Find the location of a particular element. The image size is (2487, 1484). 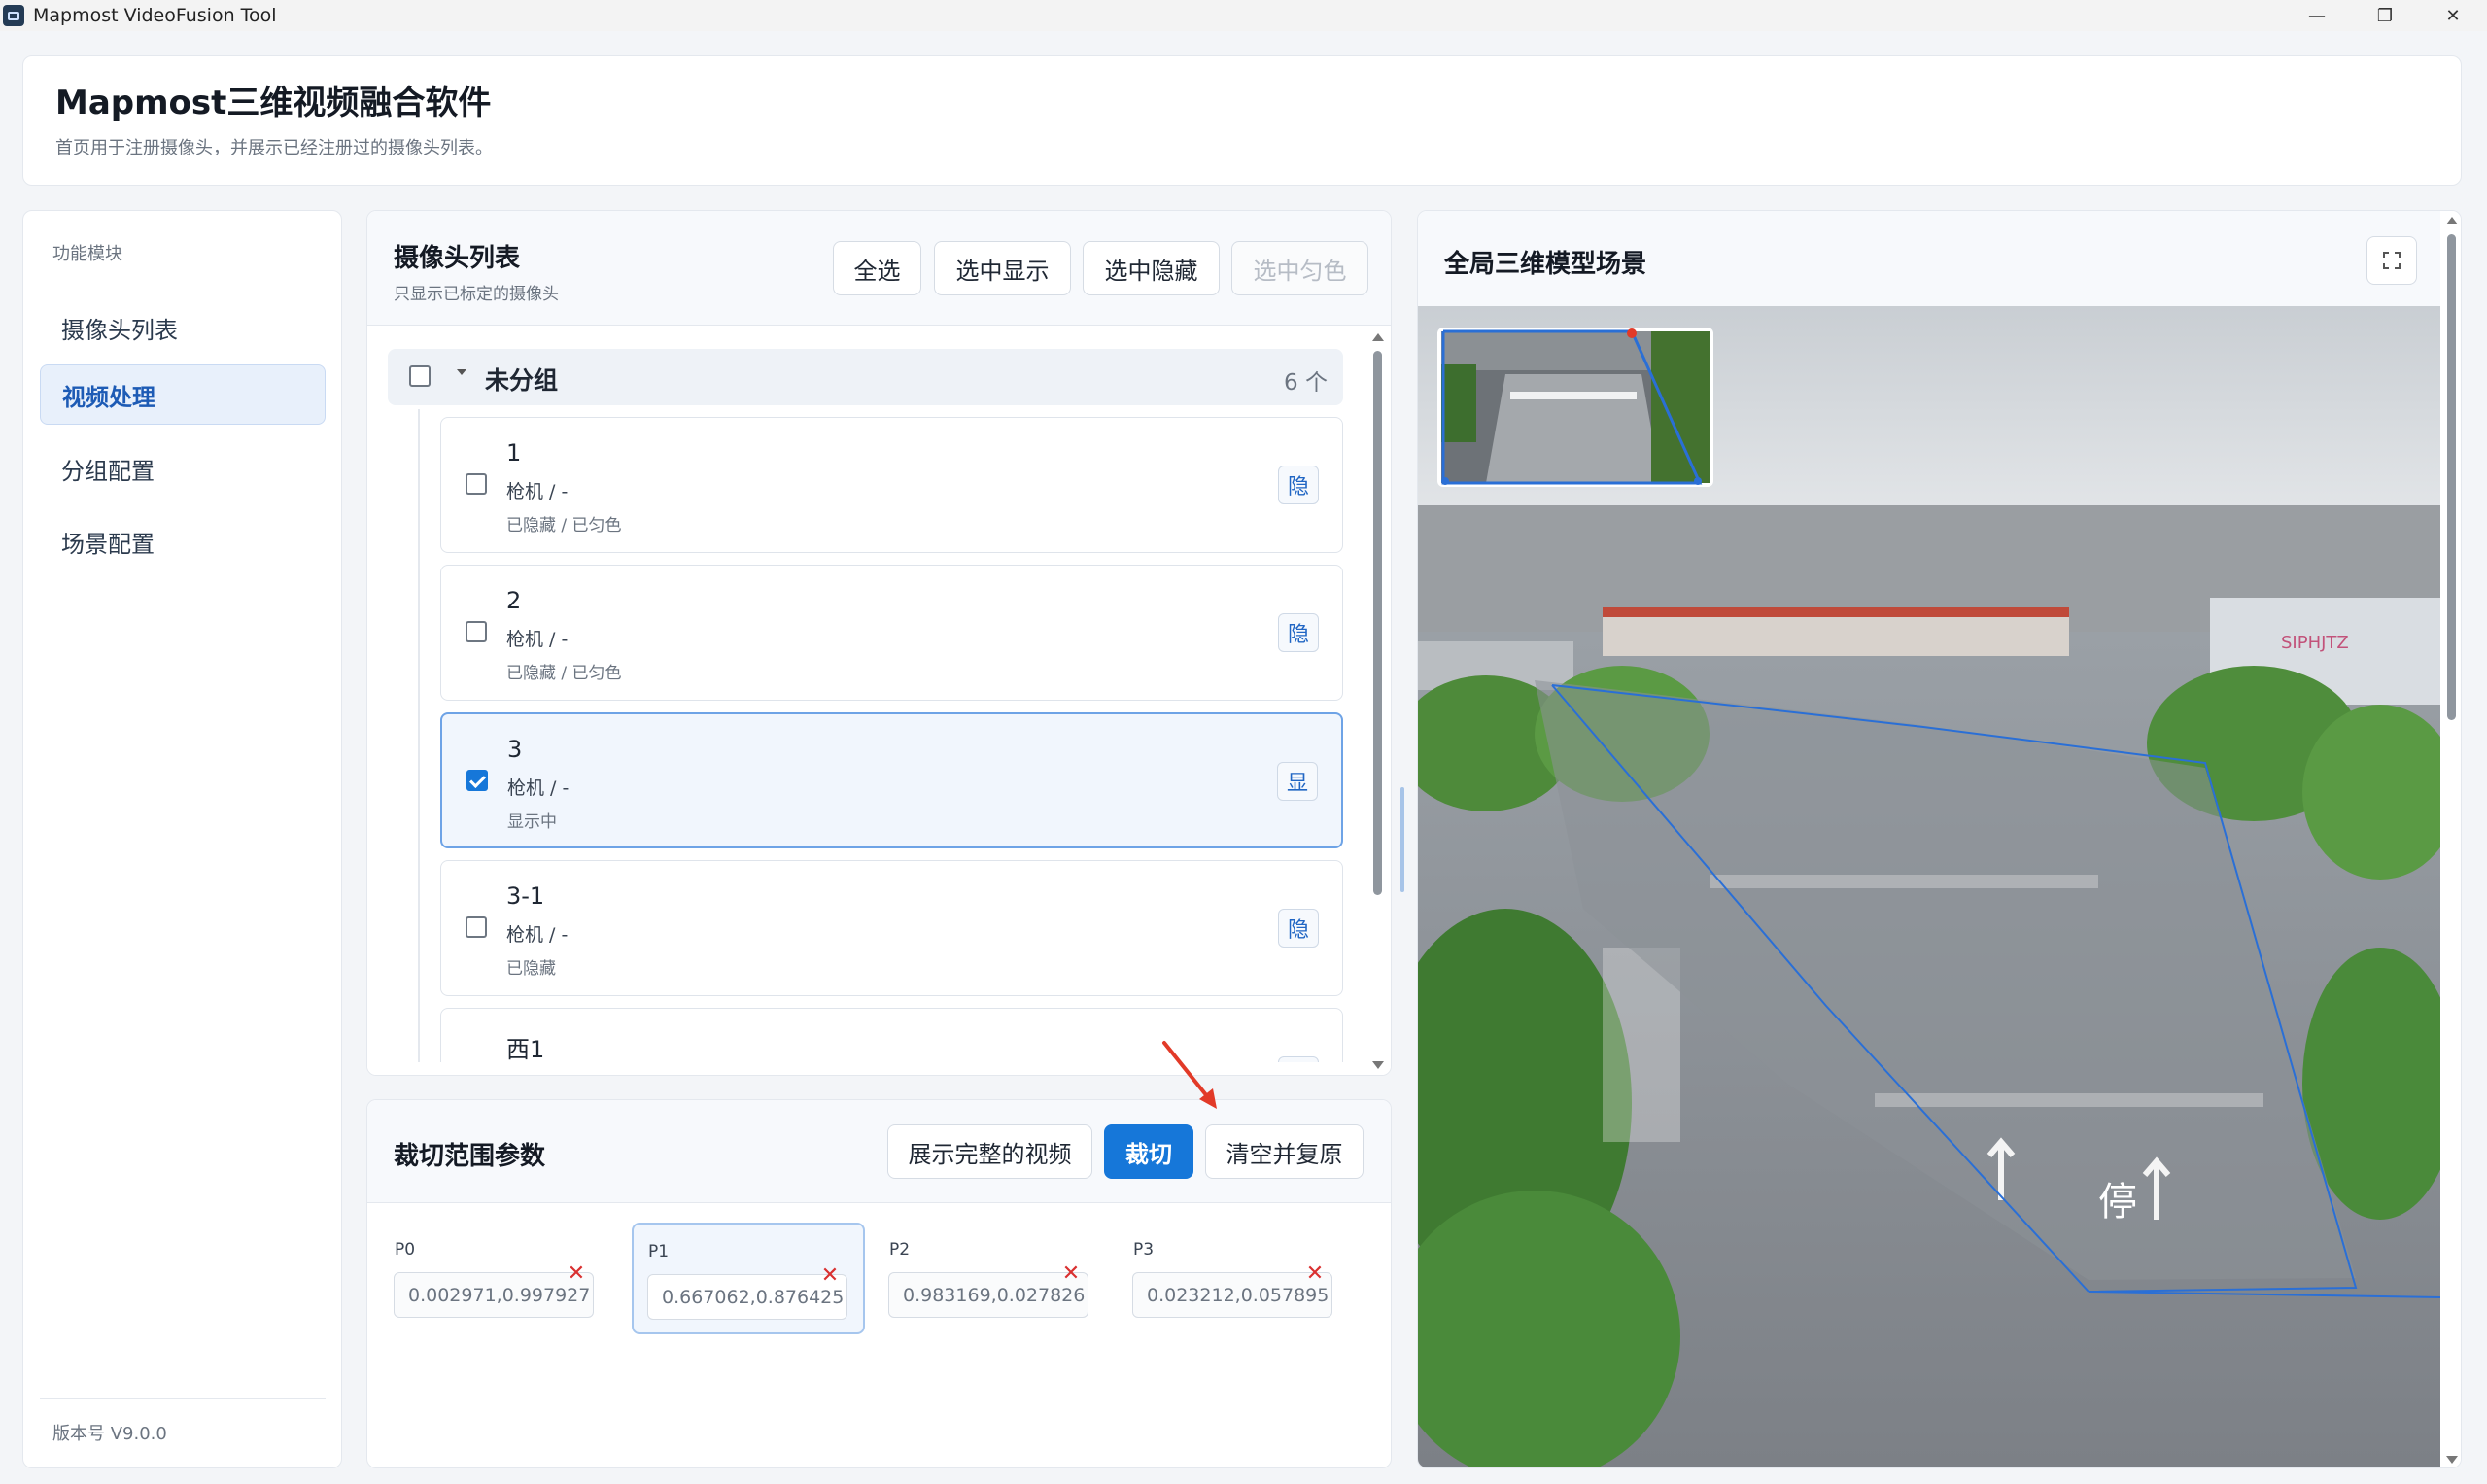

camera-card: 1 枪机 / - 已隐藏 / 已匀色 隐 is located at coordinates (892, 485).